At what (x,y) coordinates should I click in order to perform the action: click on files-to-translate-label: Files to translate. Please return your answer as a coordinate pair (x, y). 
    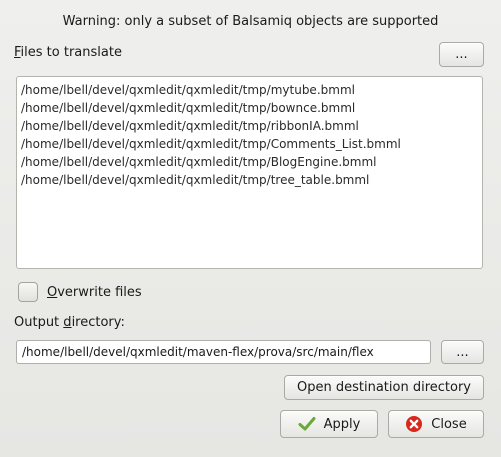
    Looking at the image, I should click on (68, 52).